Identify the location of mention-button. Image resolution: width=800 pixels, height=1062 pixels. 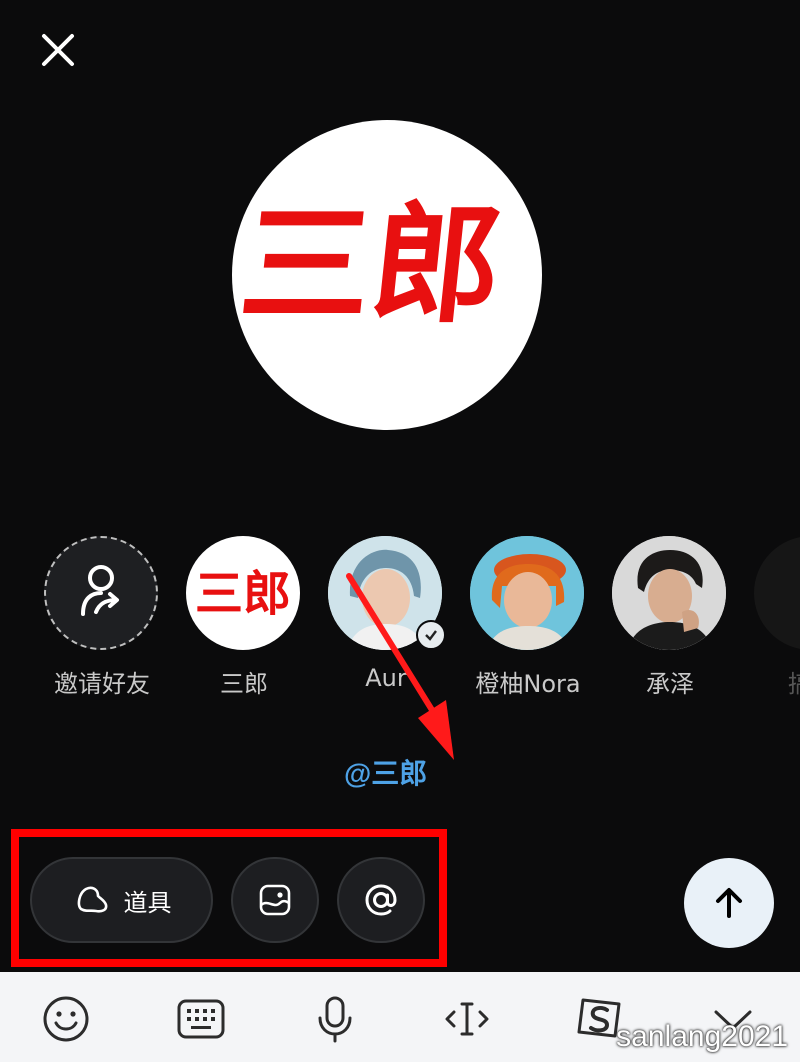
(381, 900).